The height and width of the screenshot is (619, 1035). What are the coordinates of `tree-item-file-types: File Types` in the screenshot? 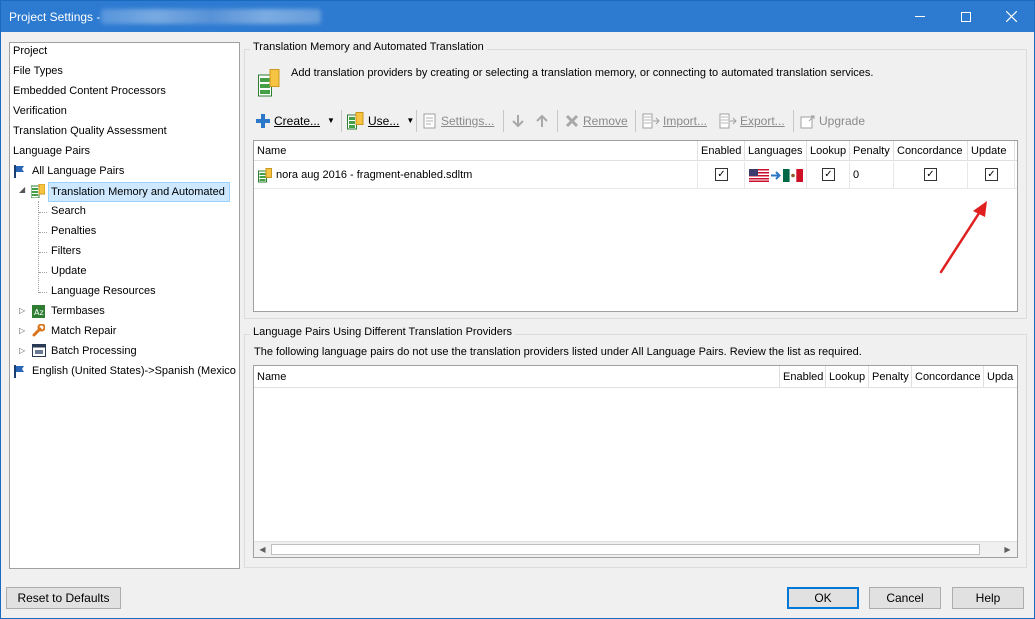 It's located at (38, 71).